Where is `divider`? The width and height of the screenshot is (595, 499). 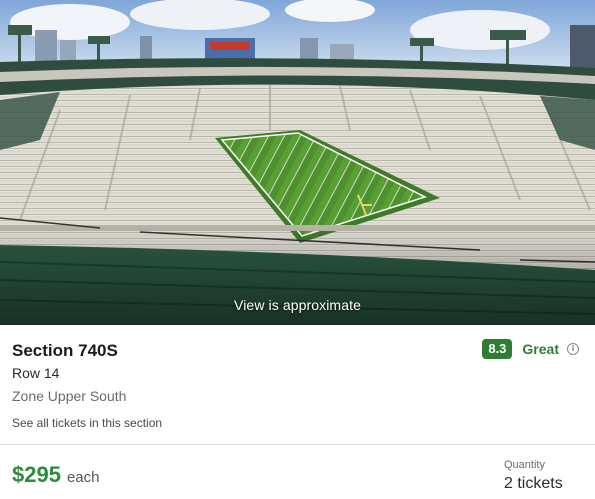 divider is located at coordinates (297, 444).